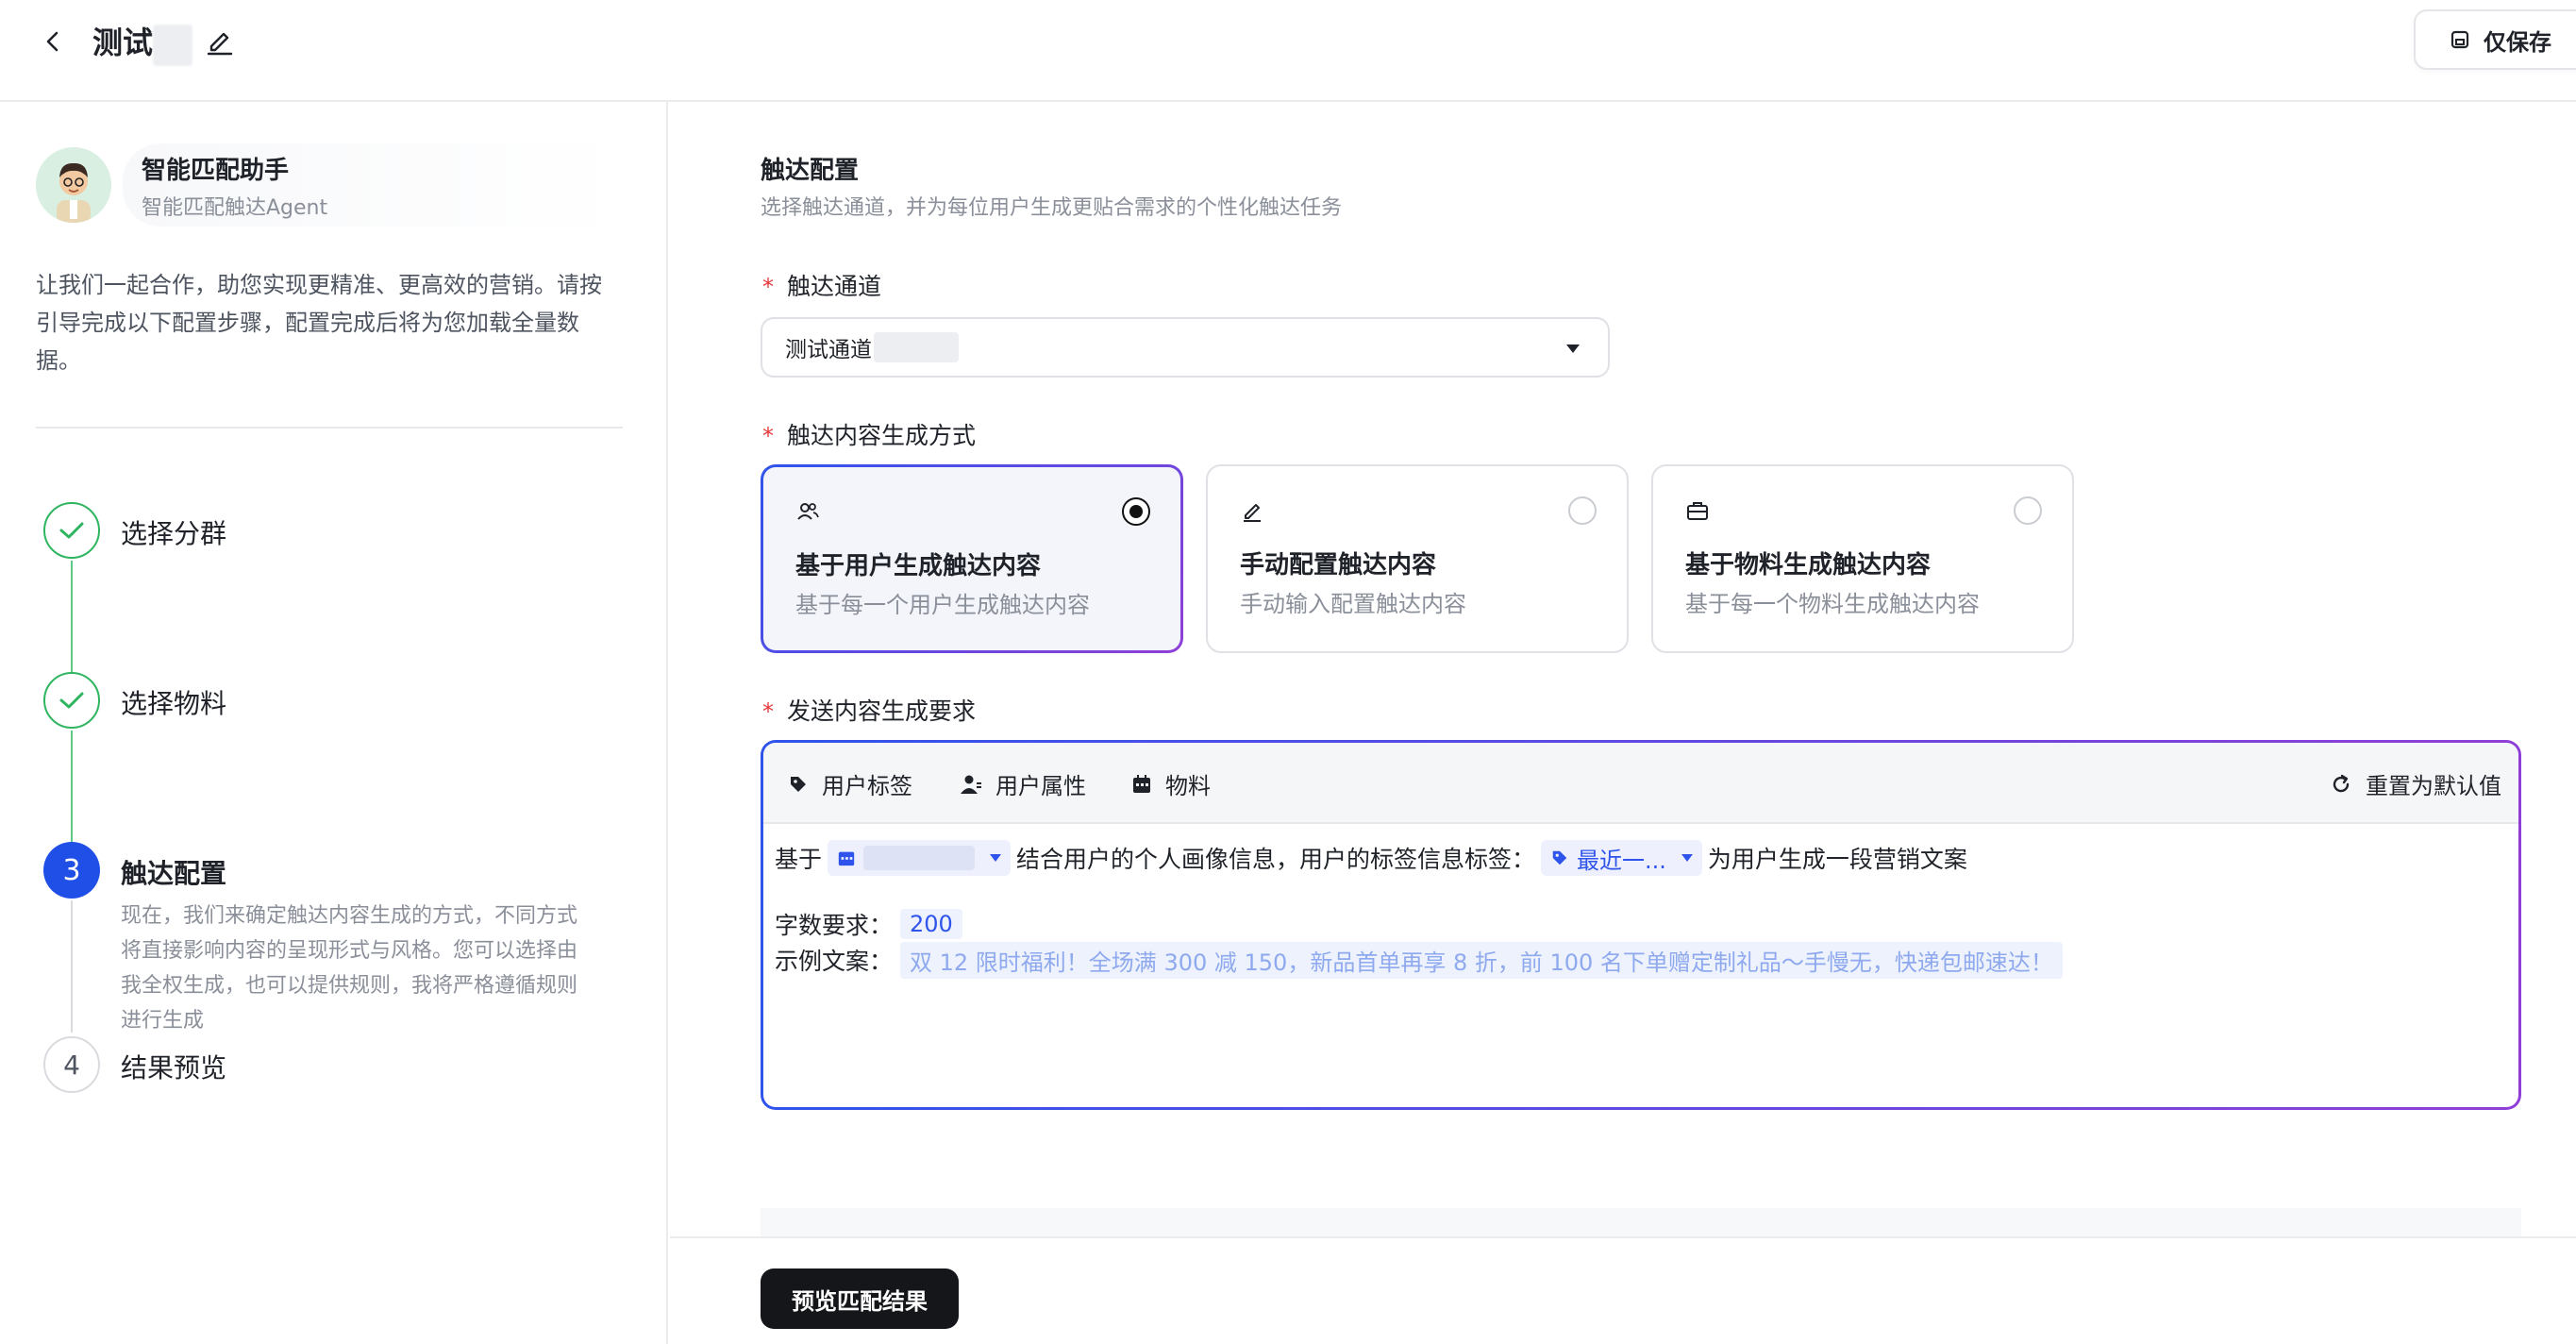 The width and height of the screenshot is (2576, 1344). What do you see at coordinates (2460, 39) in the screenshot?
I see `save-icon` at bounding box center [2460, 39].